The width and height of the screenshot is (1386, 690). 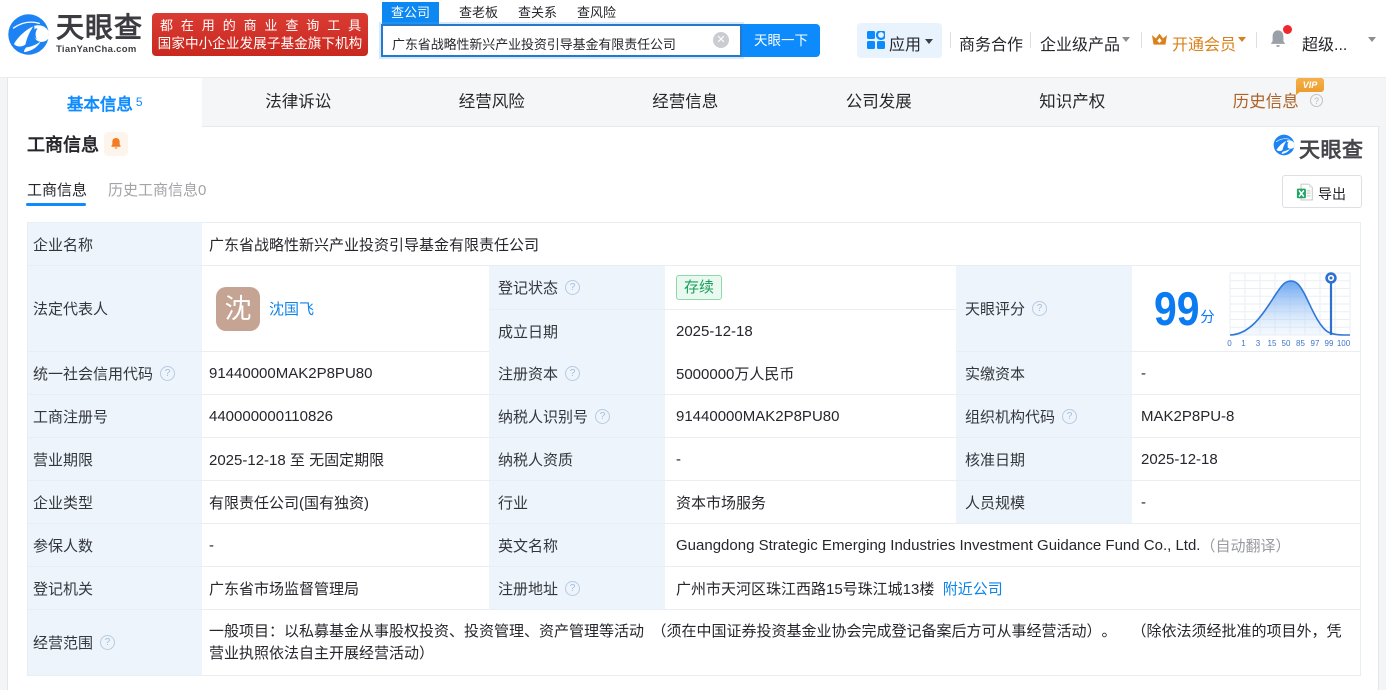 What do you see at coordinates (1258, 343) in the screenshot?
I see `svg-text: 3` at bounding box center [1258, 343].